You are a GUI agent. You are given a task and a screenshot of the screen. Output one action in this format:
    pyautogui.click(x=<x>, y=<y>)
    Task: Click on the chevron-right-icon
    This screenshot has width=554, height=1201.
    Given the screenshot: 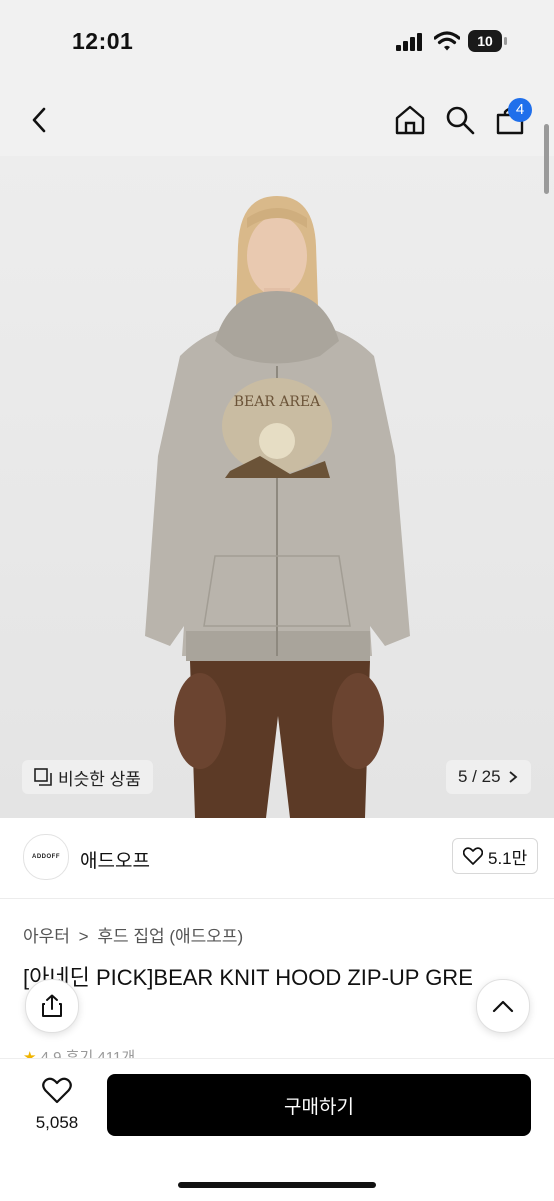 What is the action you would take?
    pyautogui.click(x=512, y=777)
    